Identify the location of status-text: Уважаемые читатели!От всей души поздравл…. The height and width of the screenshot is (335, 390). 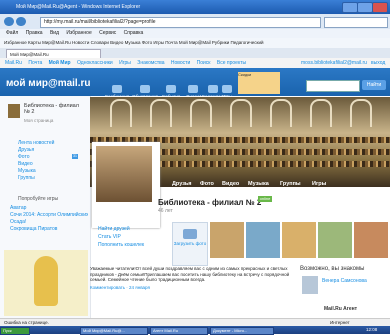
(190, 274).